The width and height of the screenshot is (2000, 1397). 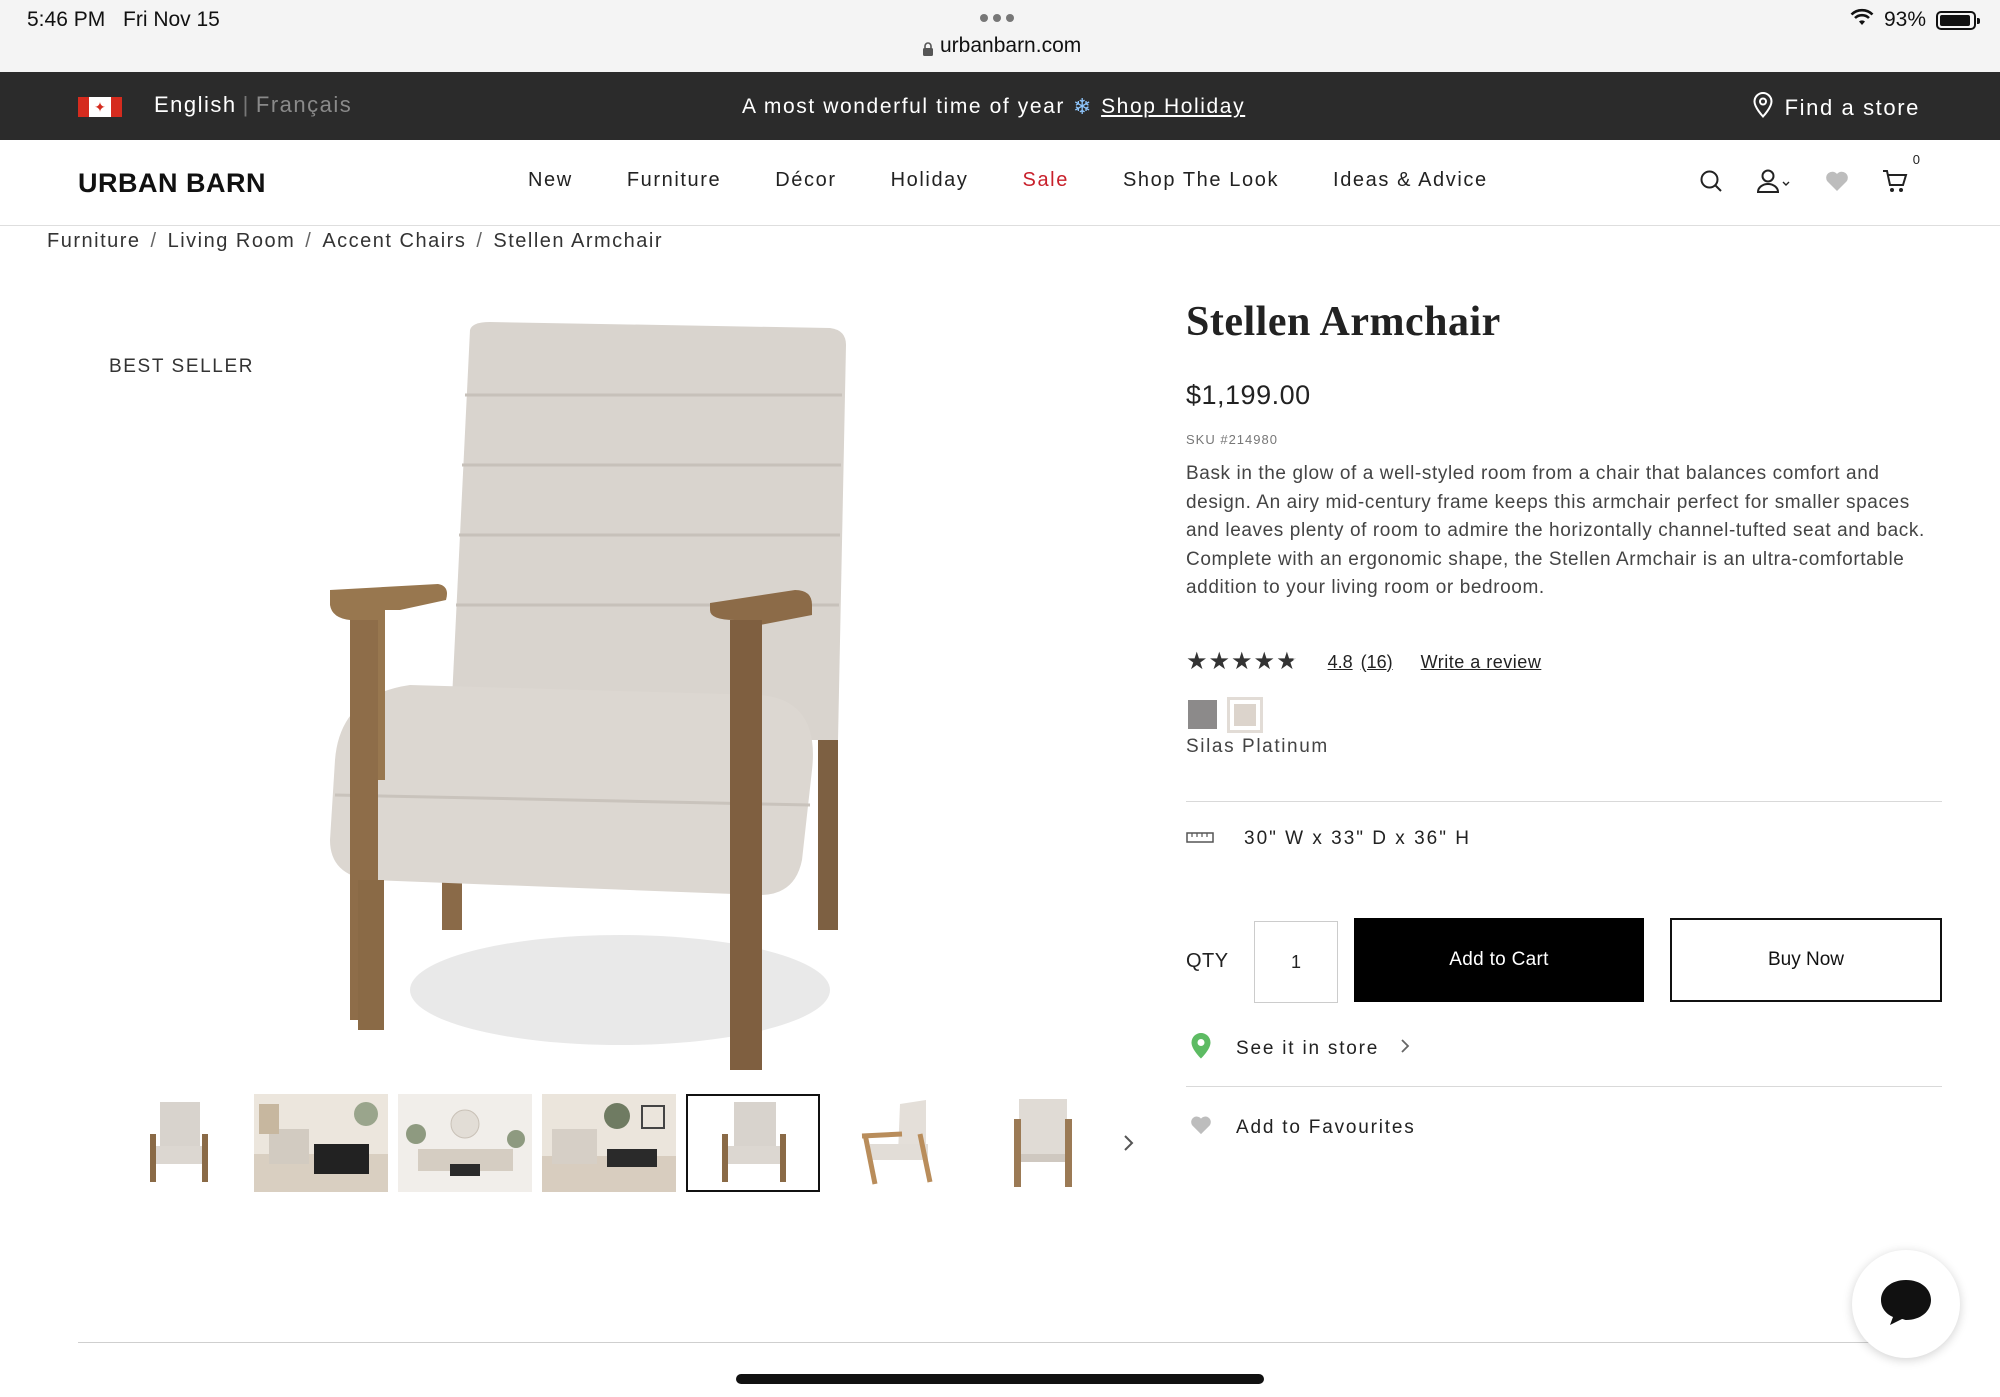 What do you see at coordinates (1245, 715) in the screenshot?
I see `swatch-silas-platinum-selected` at bounding box center [1245, 715].